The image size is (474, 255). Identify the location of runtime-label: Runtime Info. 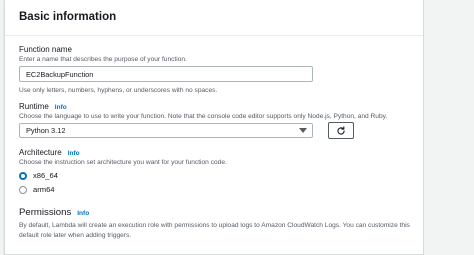
(43, 106).